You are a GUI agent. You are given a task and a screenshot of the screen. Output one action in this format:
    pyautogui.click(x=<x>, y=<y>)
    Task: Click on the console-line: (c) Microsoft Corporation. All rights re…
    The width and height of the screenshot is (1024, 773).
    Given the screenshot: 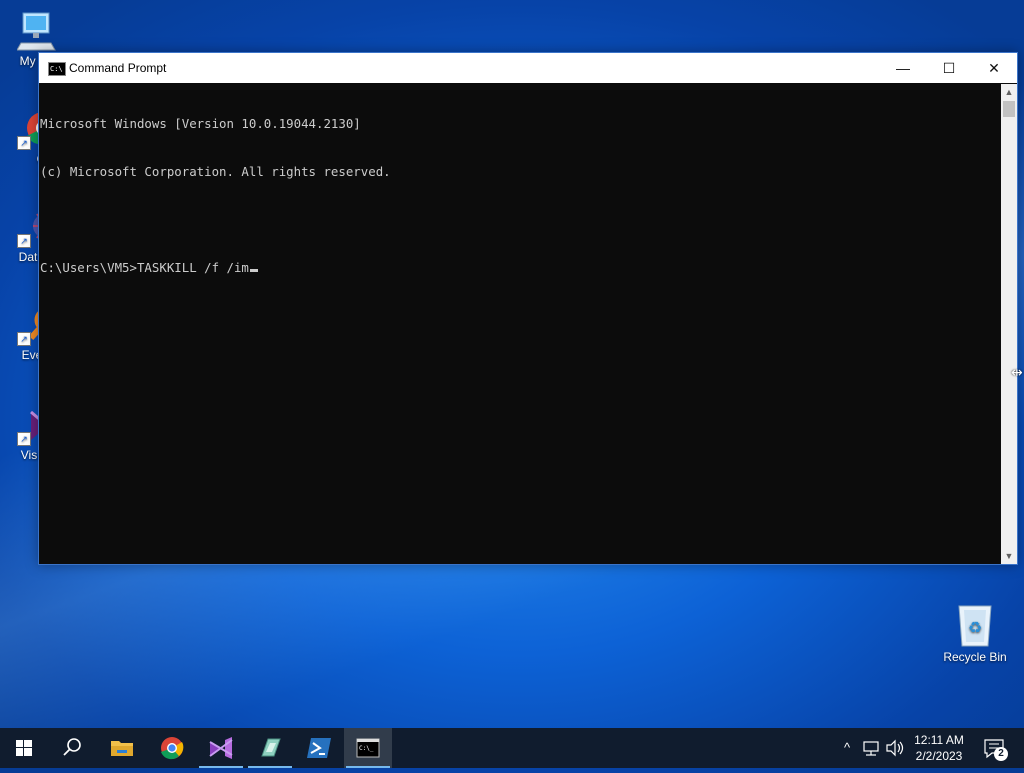 What is the action you would take?
    pyautogui.click(x=215, y=171)
    